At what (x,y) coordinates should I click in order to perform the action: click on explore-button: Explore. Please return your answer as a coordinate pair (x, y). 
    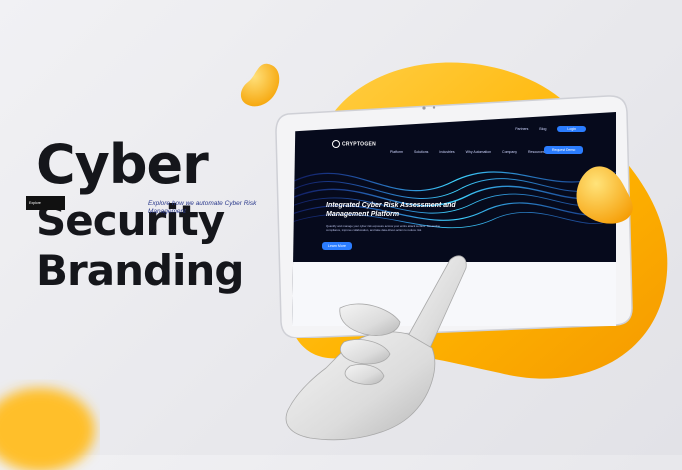
    Looking at the image, I should click on (45, 203).